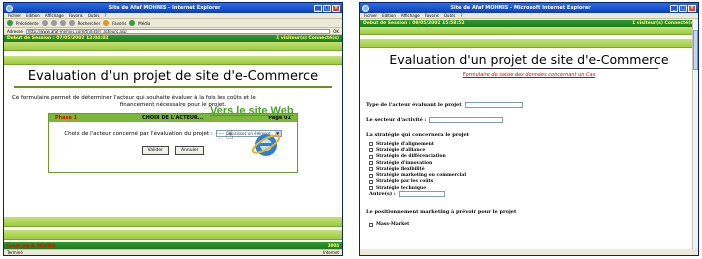  Describe the element at coordinates (155, 151) in the screenshot. I see `validate-button: Valider` at that location.